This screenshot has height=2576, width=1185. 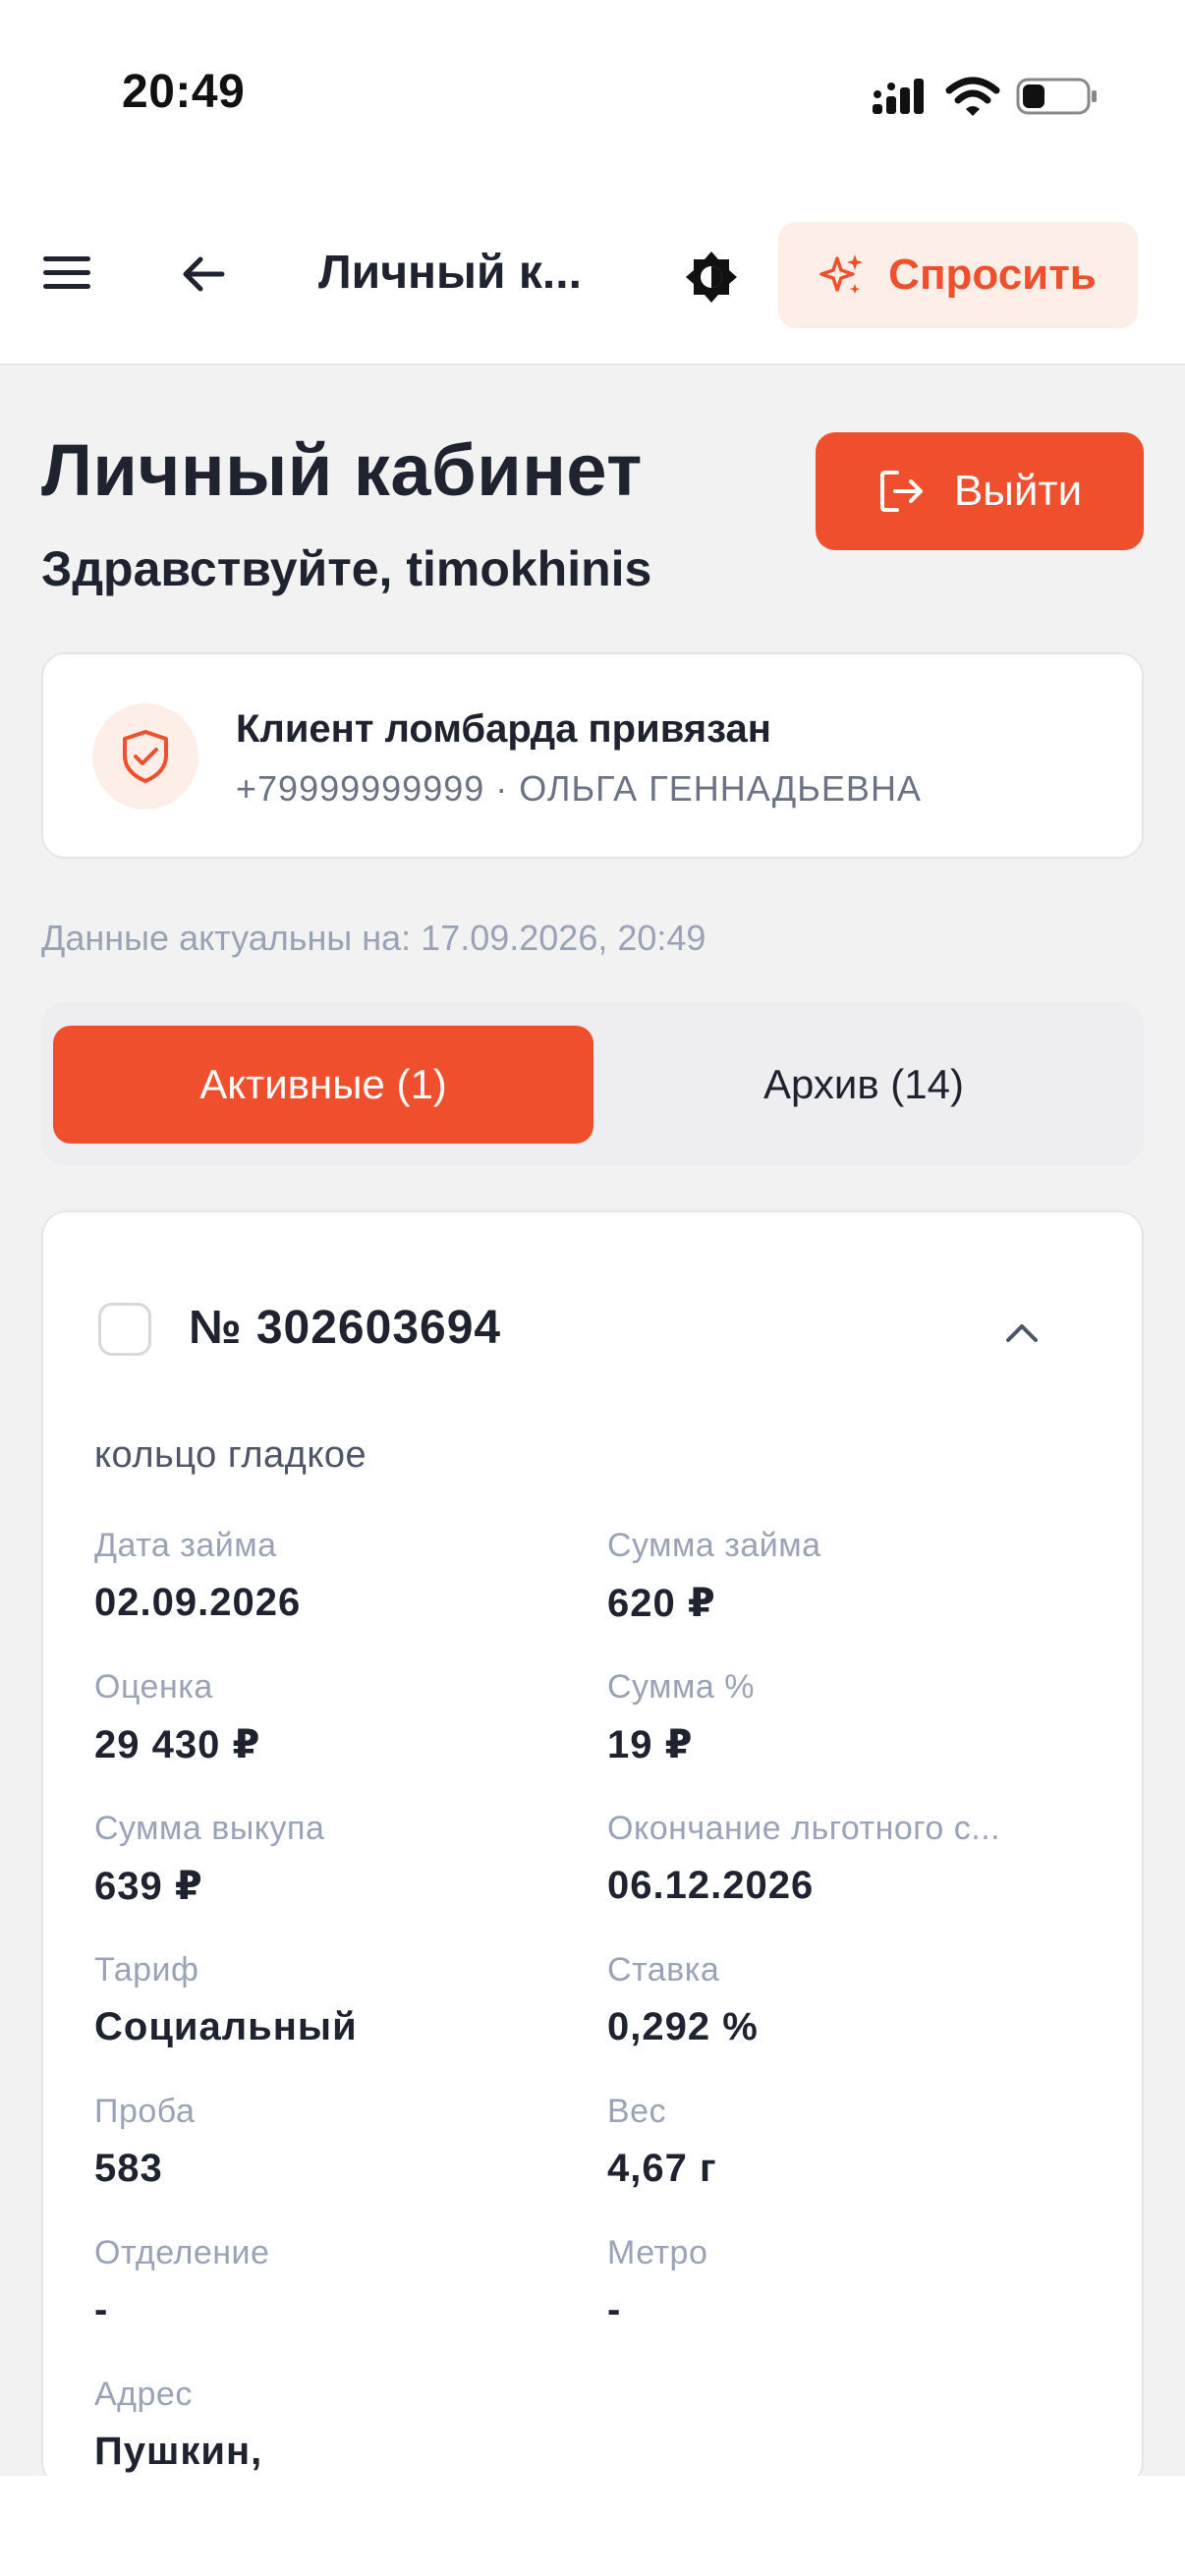 I want to click on field-value: 583, so click(x=129, y=2168).